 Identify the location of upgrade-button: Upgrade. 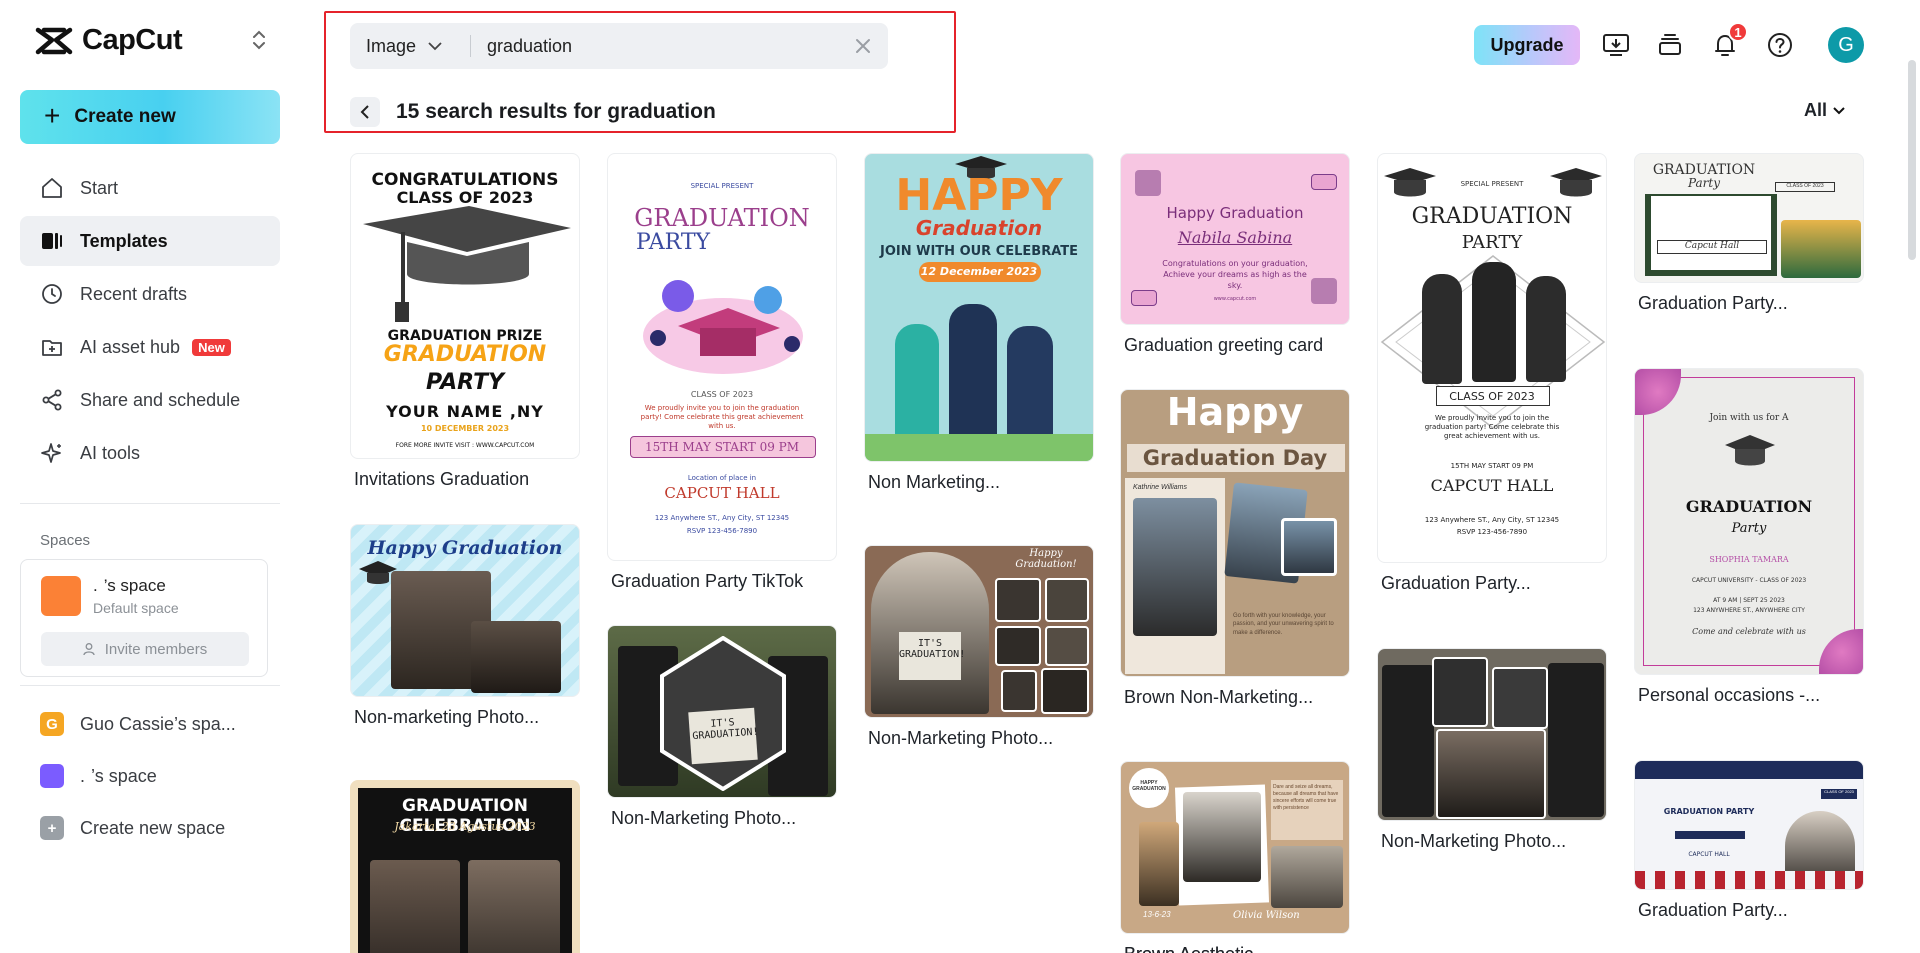
(1527, 45).